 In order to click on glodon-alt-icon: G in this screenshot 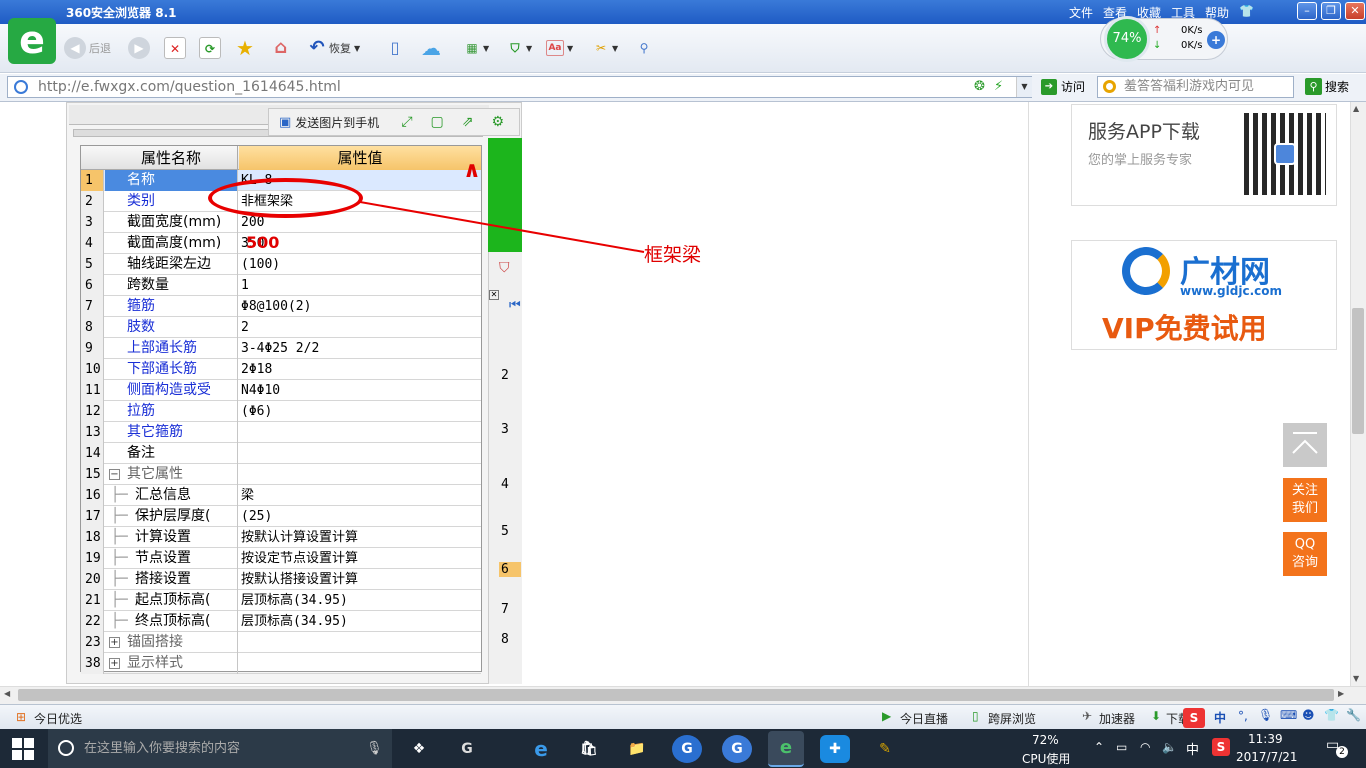, I will do `click(737, 749)`.